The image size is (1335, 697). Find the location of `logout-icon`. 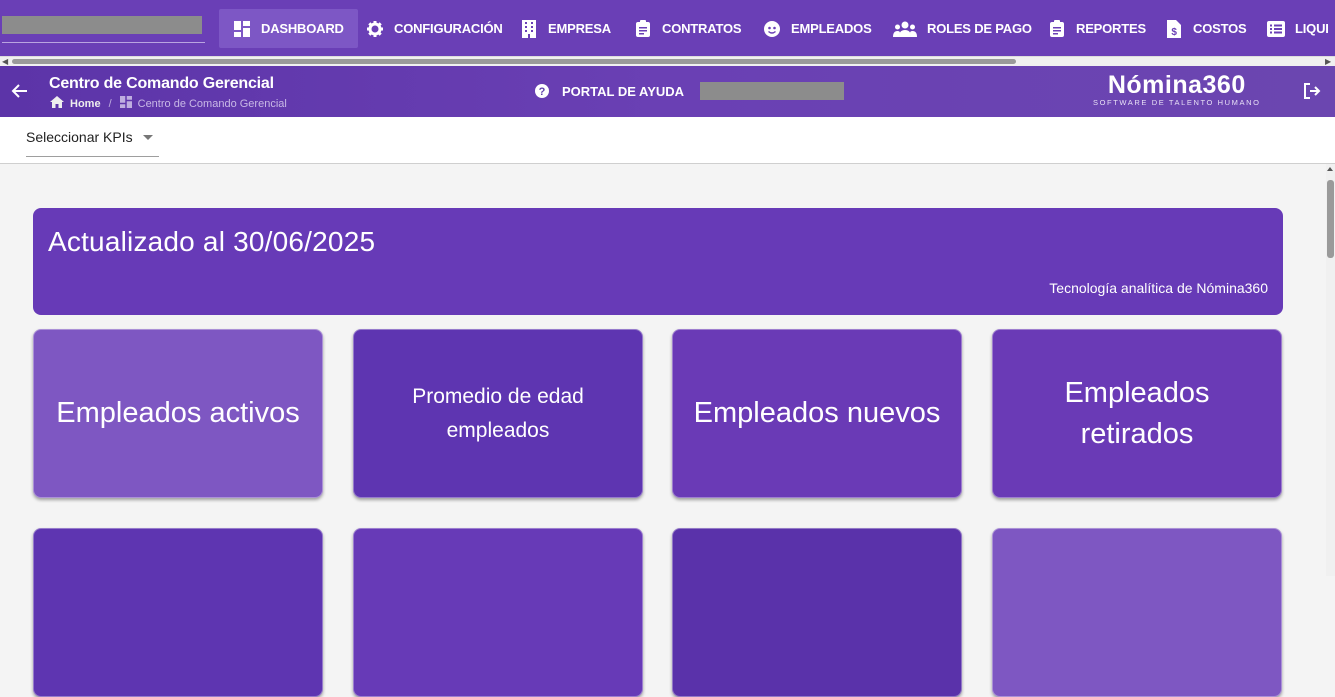

logout-icon is located at coordinates (1312, 91).